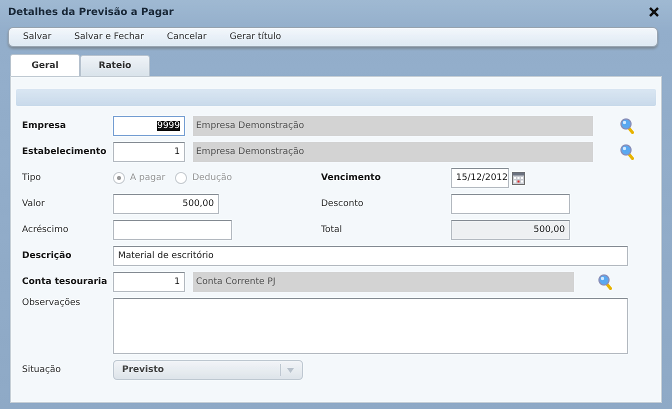 The width and height of the screenshot is (672, 409). What do you see at coordinates (46, 230) in the screenshot?
I see `field-label: Acréscimo` at bounding box center [46, 230].